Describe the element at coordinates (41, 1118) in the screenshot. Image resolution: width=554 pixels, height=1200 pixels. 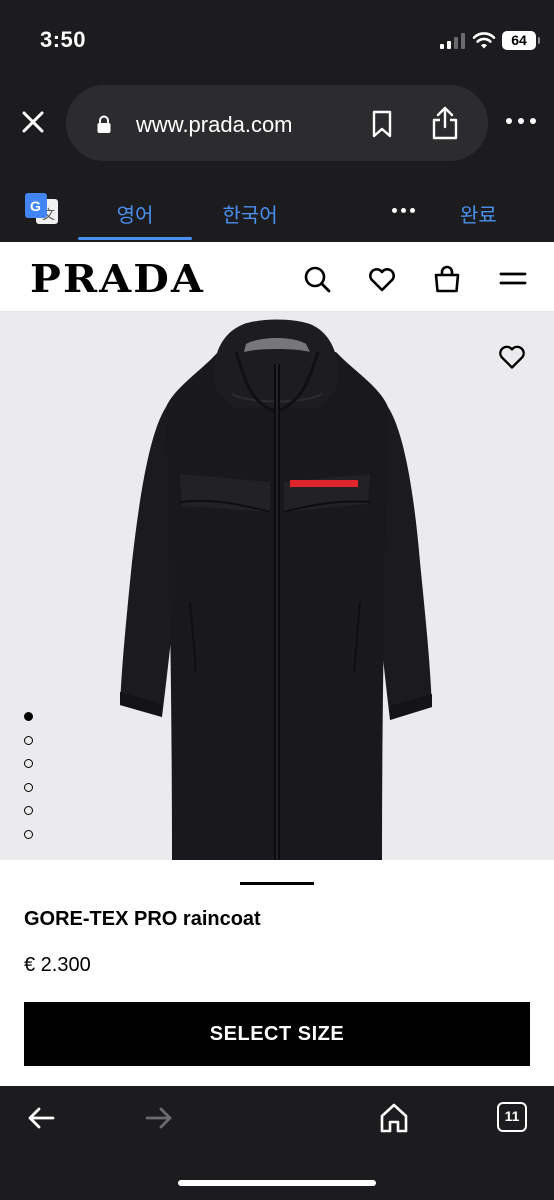
I see `back-arrow-icon` at that location.